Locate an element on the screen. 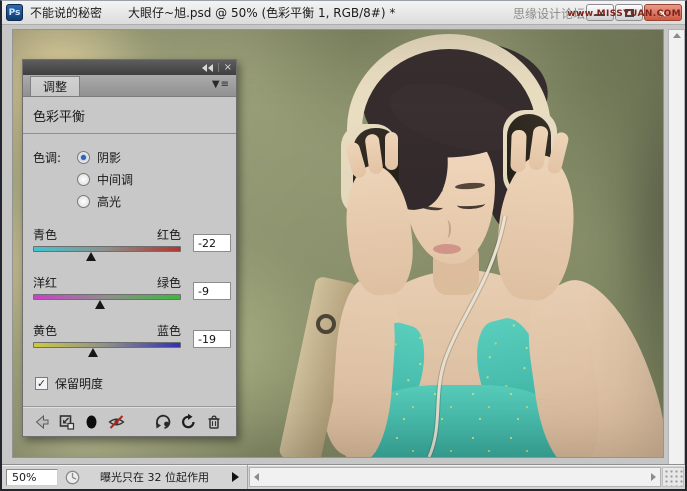  color-balance-sliders: 青色 红色洋红 绿色黄色 蓝色 is located at coordinates (129, 287).